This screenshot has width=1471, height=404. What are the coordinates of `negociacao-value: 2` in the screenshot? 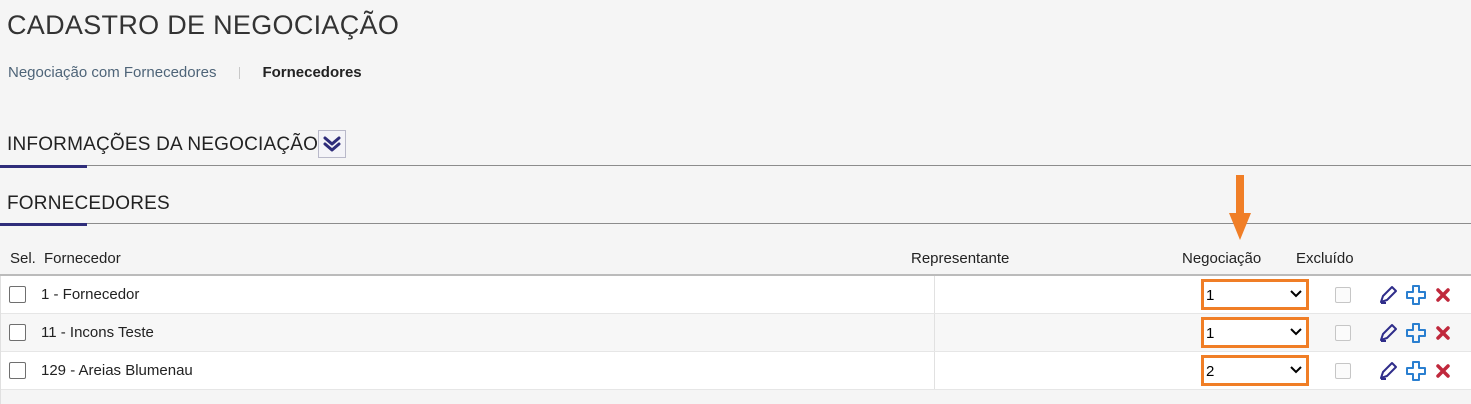 It's located at (1210, 371).